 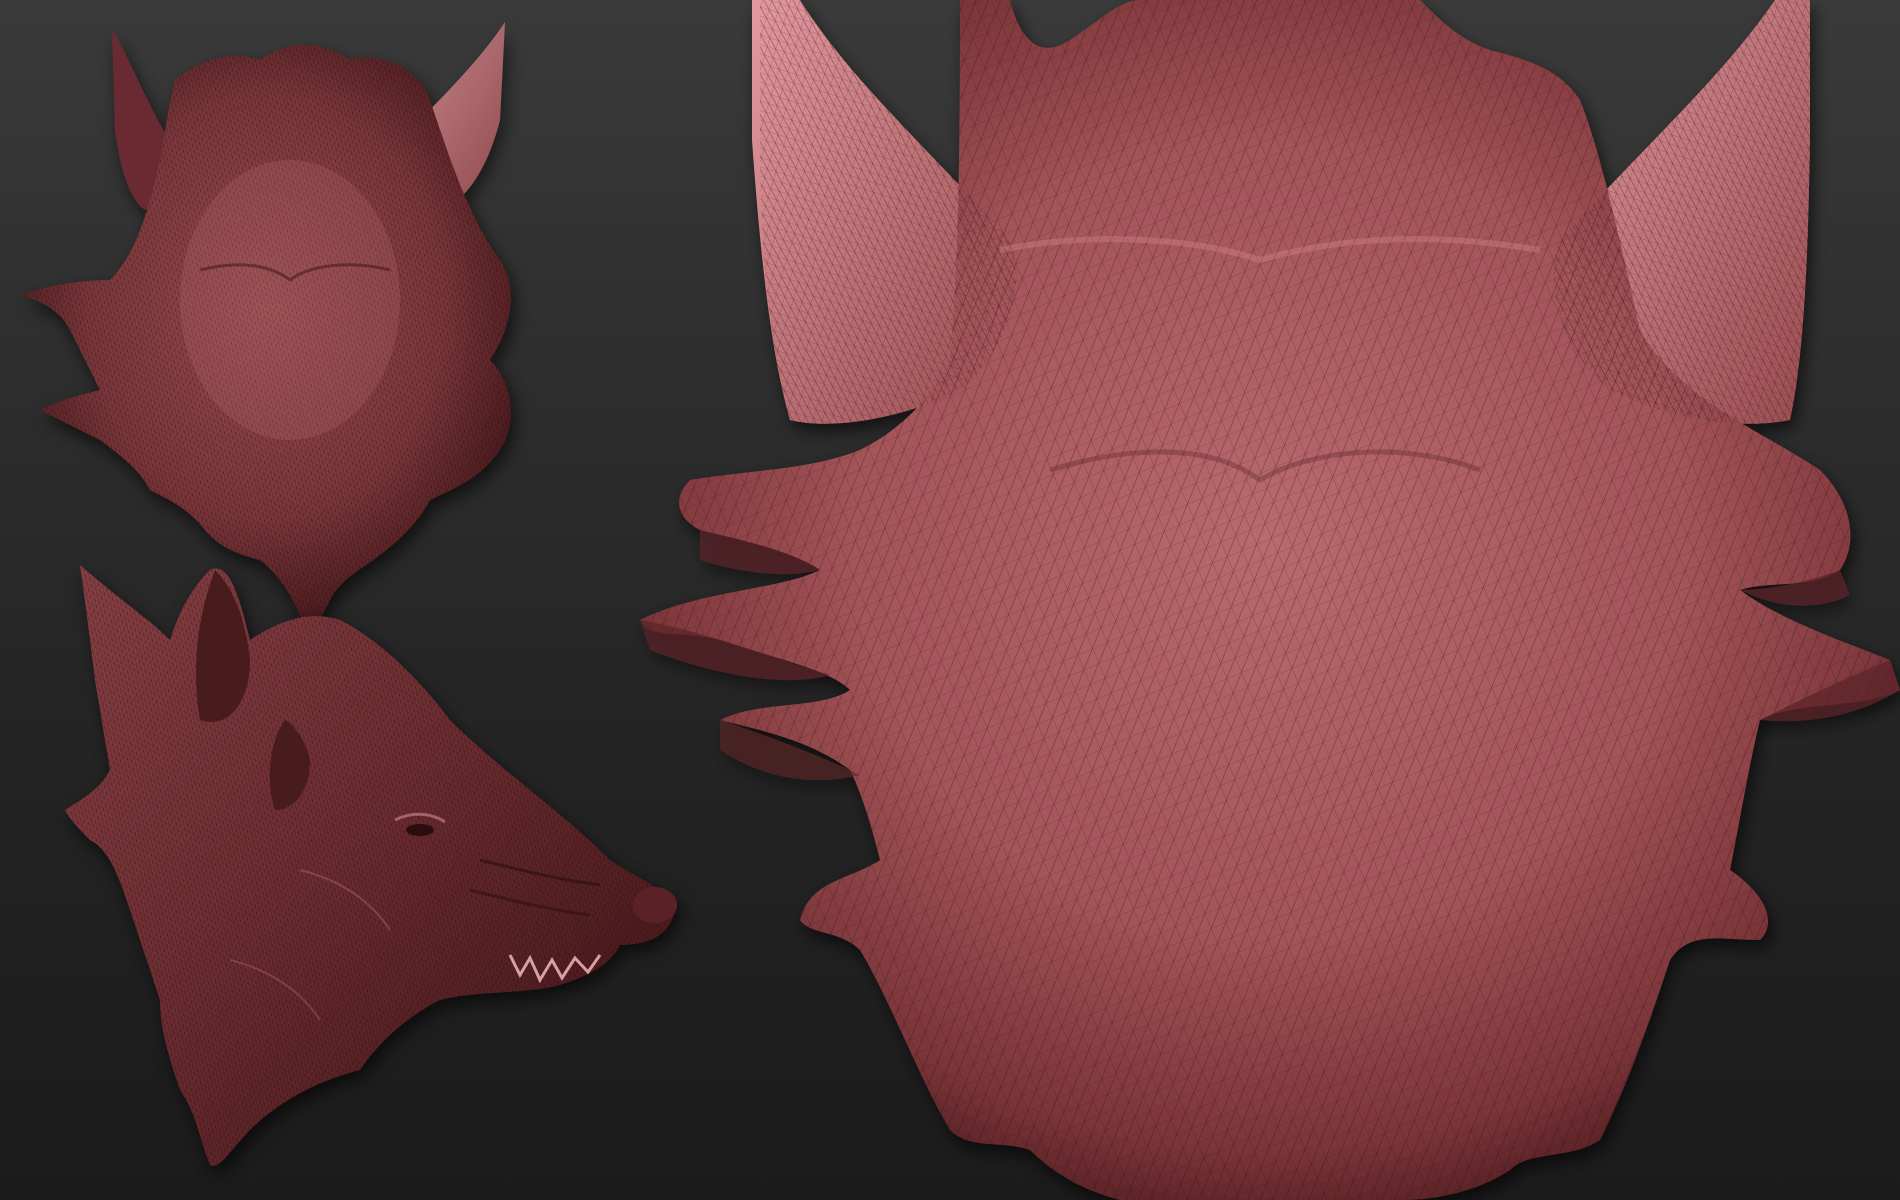 I want to click on eye, so click(x=420, y=830).